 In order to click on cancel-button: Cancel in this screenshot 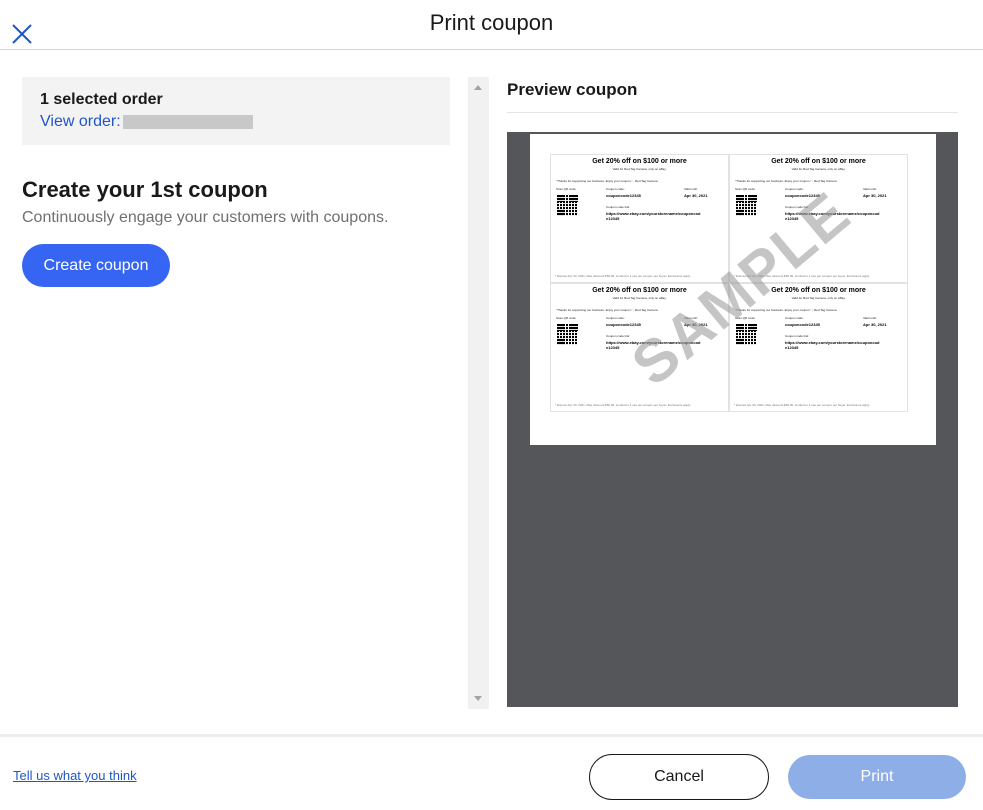, I will do `click(679, 777)`.